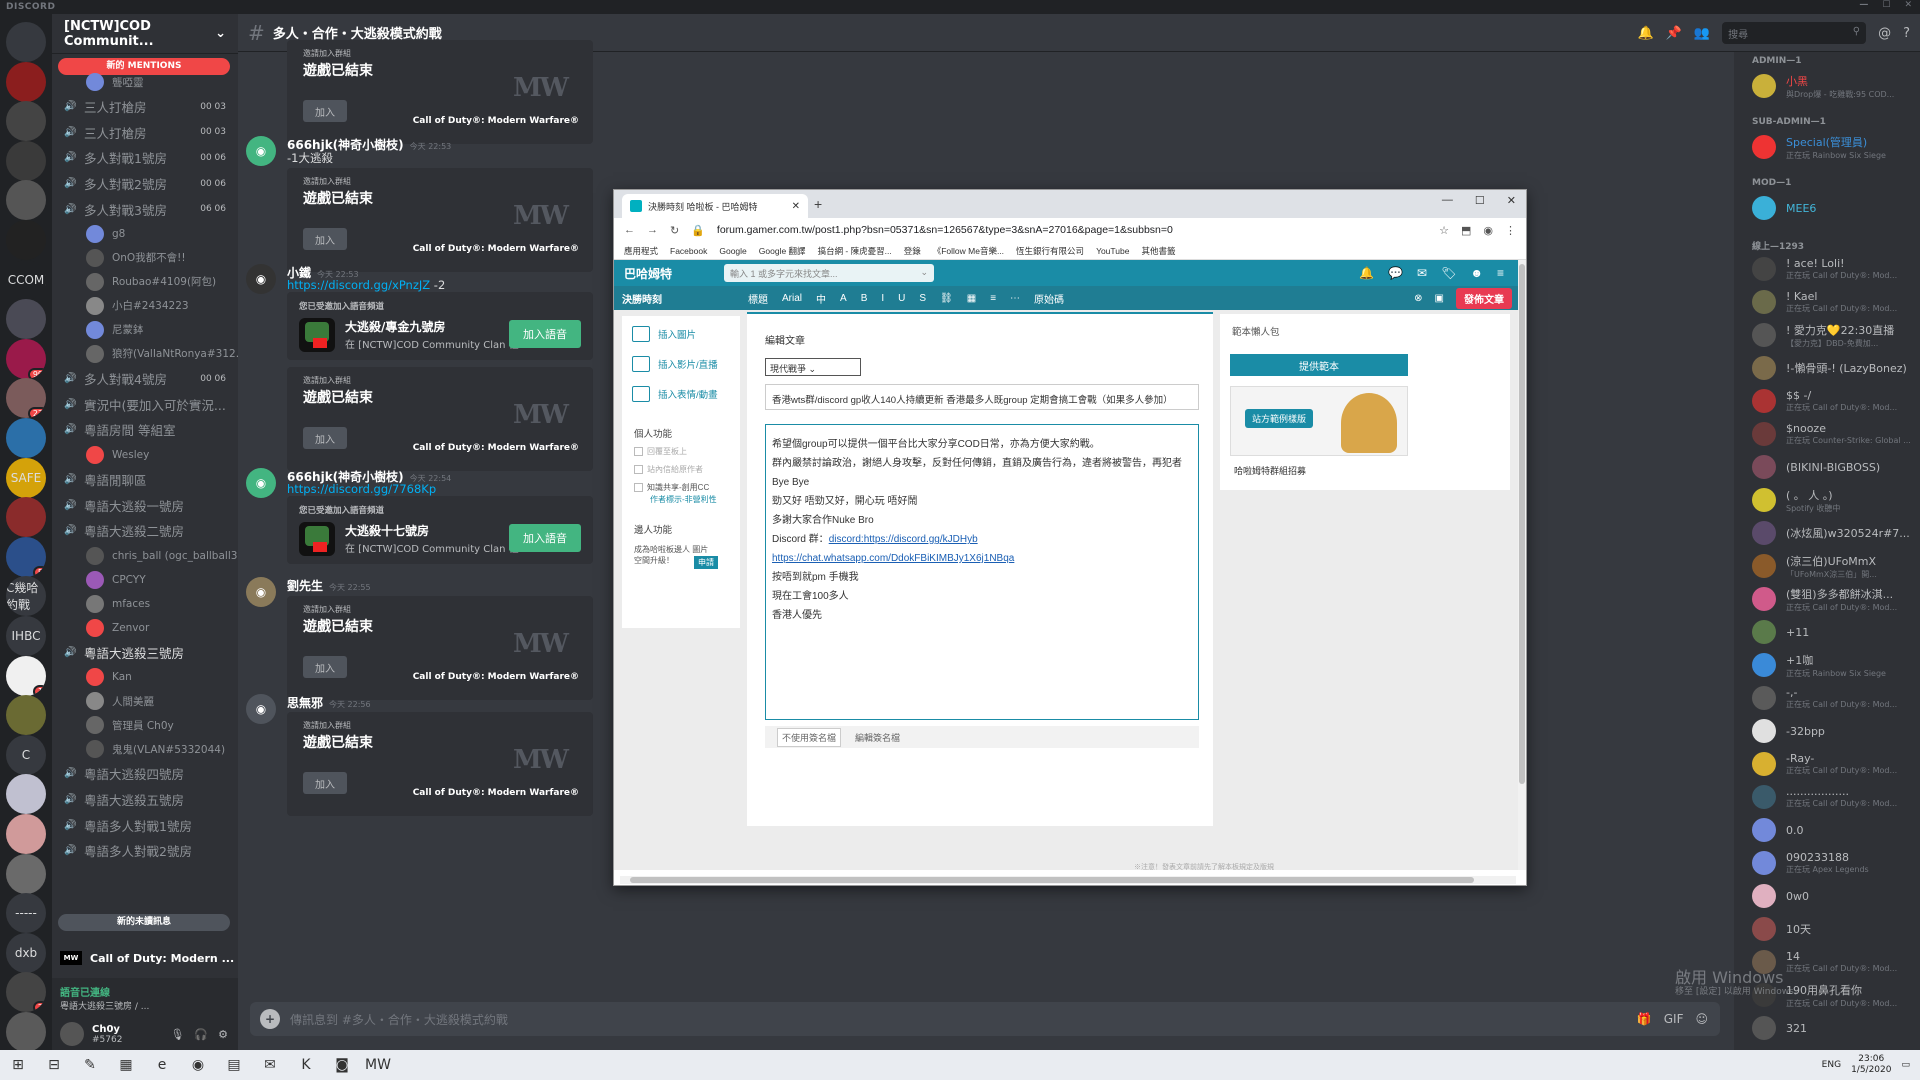 This screenshot has width=1920, height=1080. Describe the element at coordinates (792, 298) in the screenshot. I see `format-tool-button: Arial` at that location.